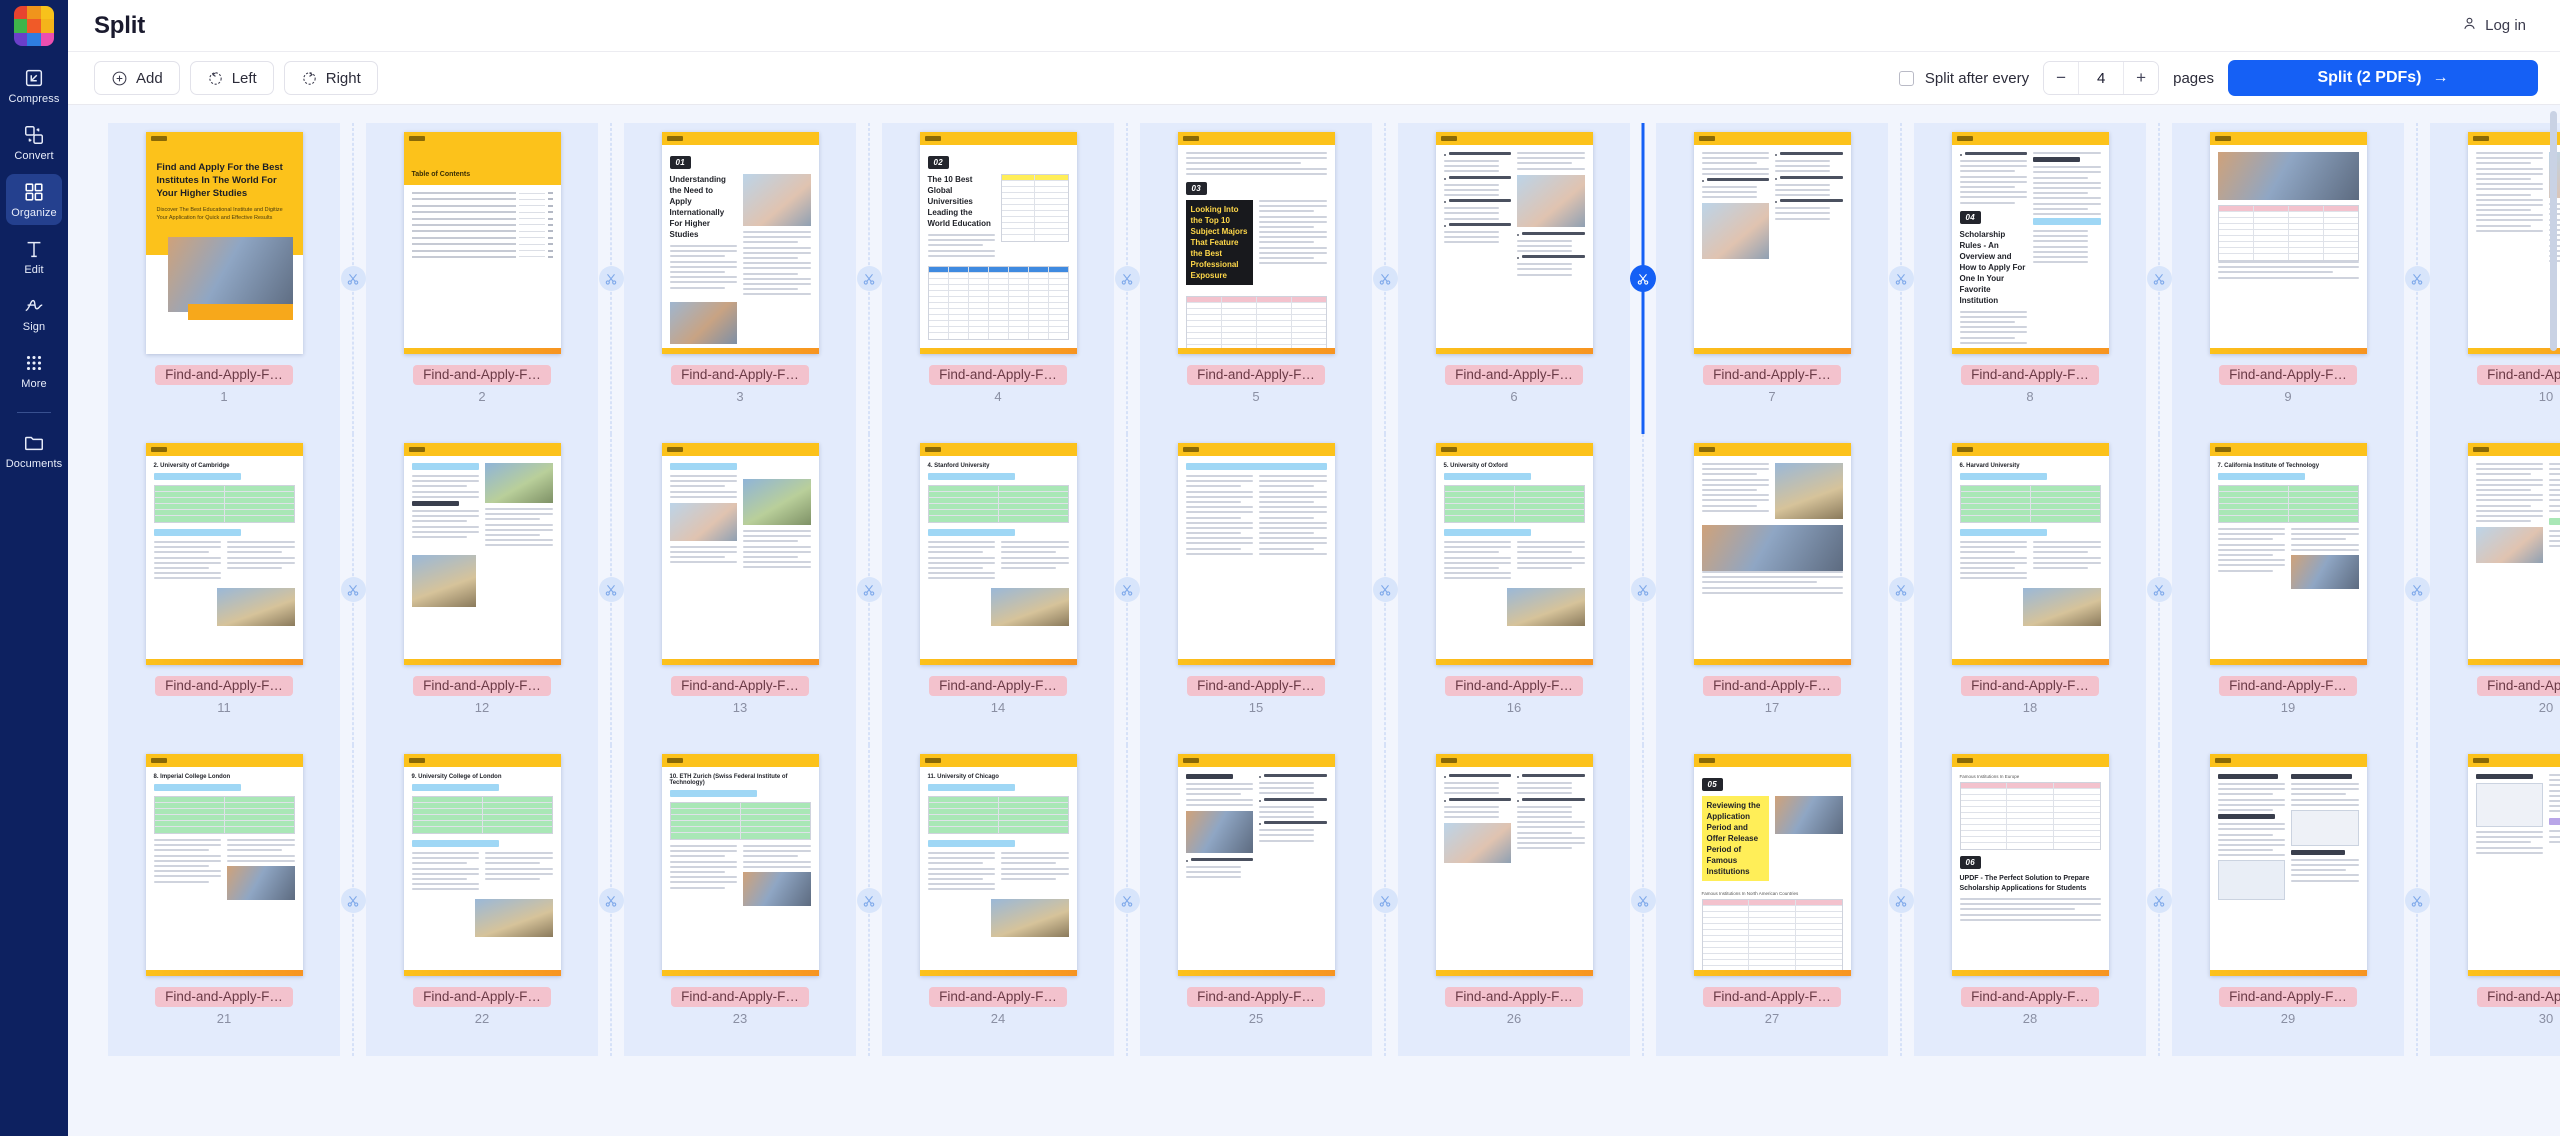  I want to click on page-thumbnail: 6. Harvard University, so click(2030, 554).